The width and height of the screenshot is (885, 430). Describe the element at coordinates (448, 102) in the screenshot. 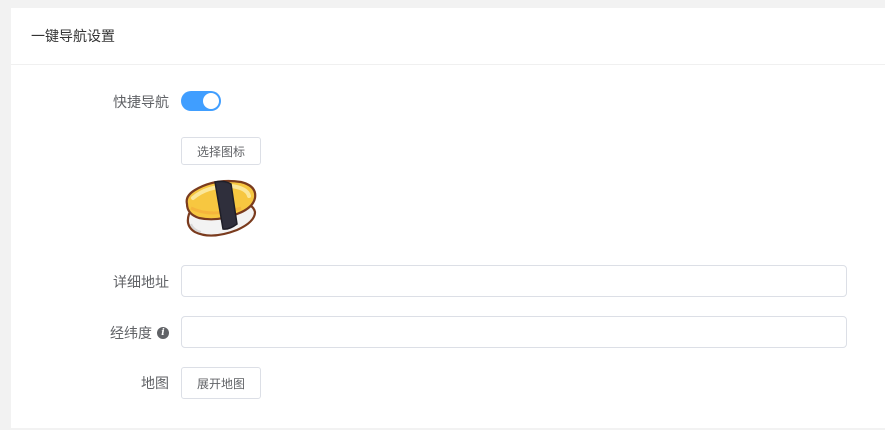

I see `quick-nav-row: 快捷导航` at that location.